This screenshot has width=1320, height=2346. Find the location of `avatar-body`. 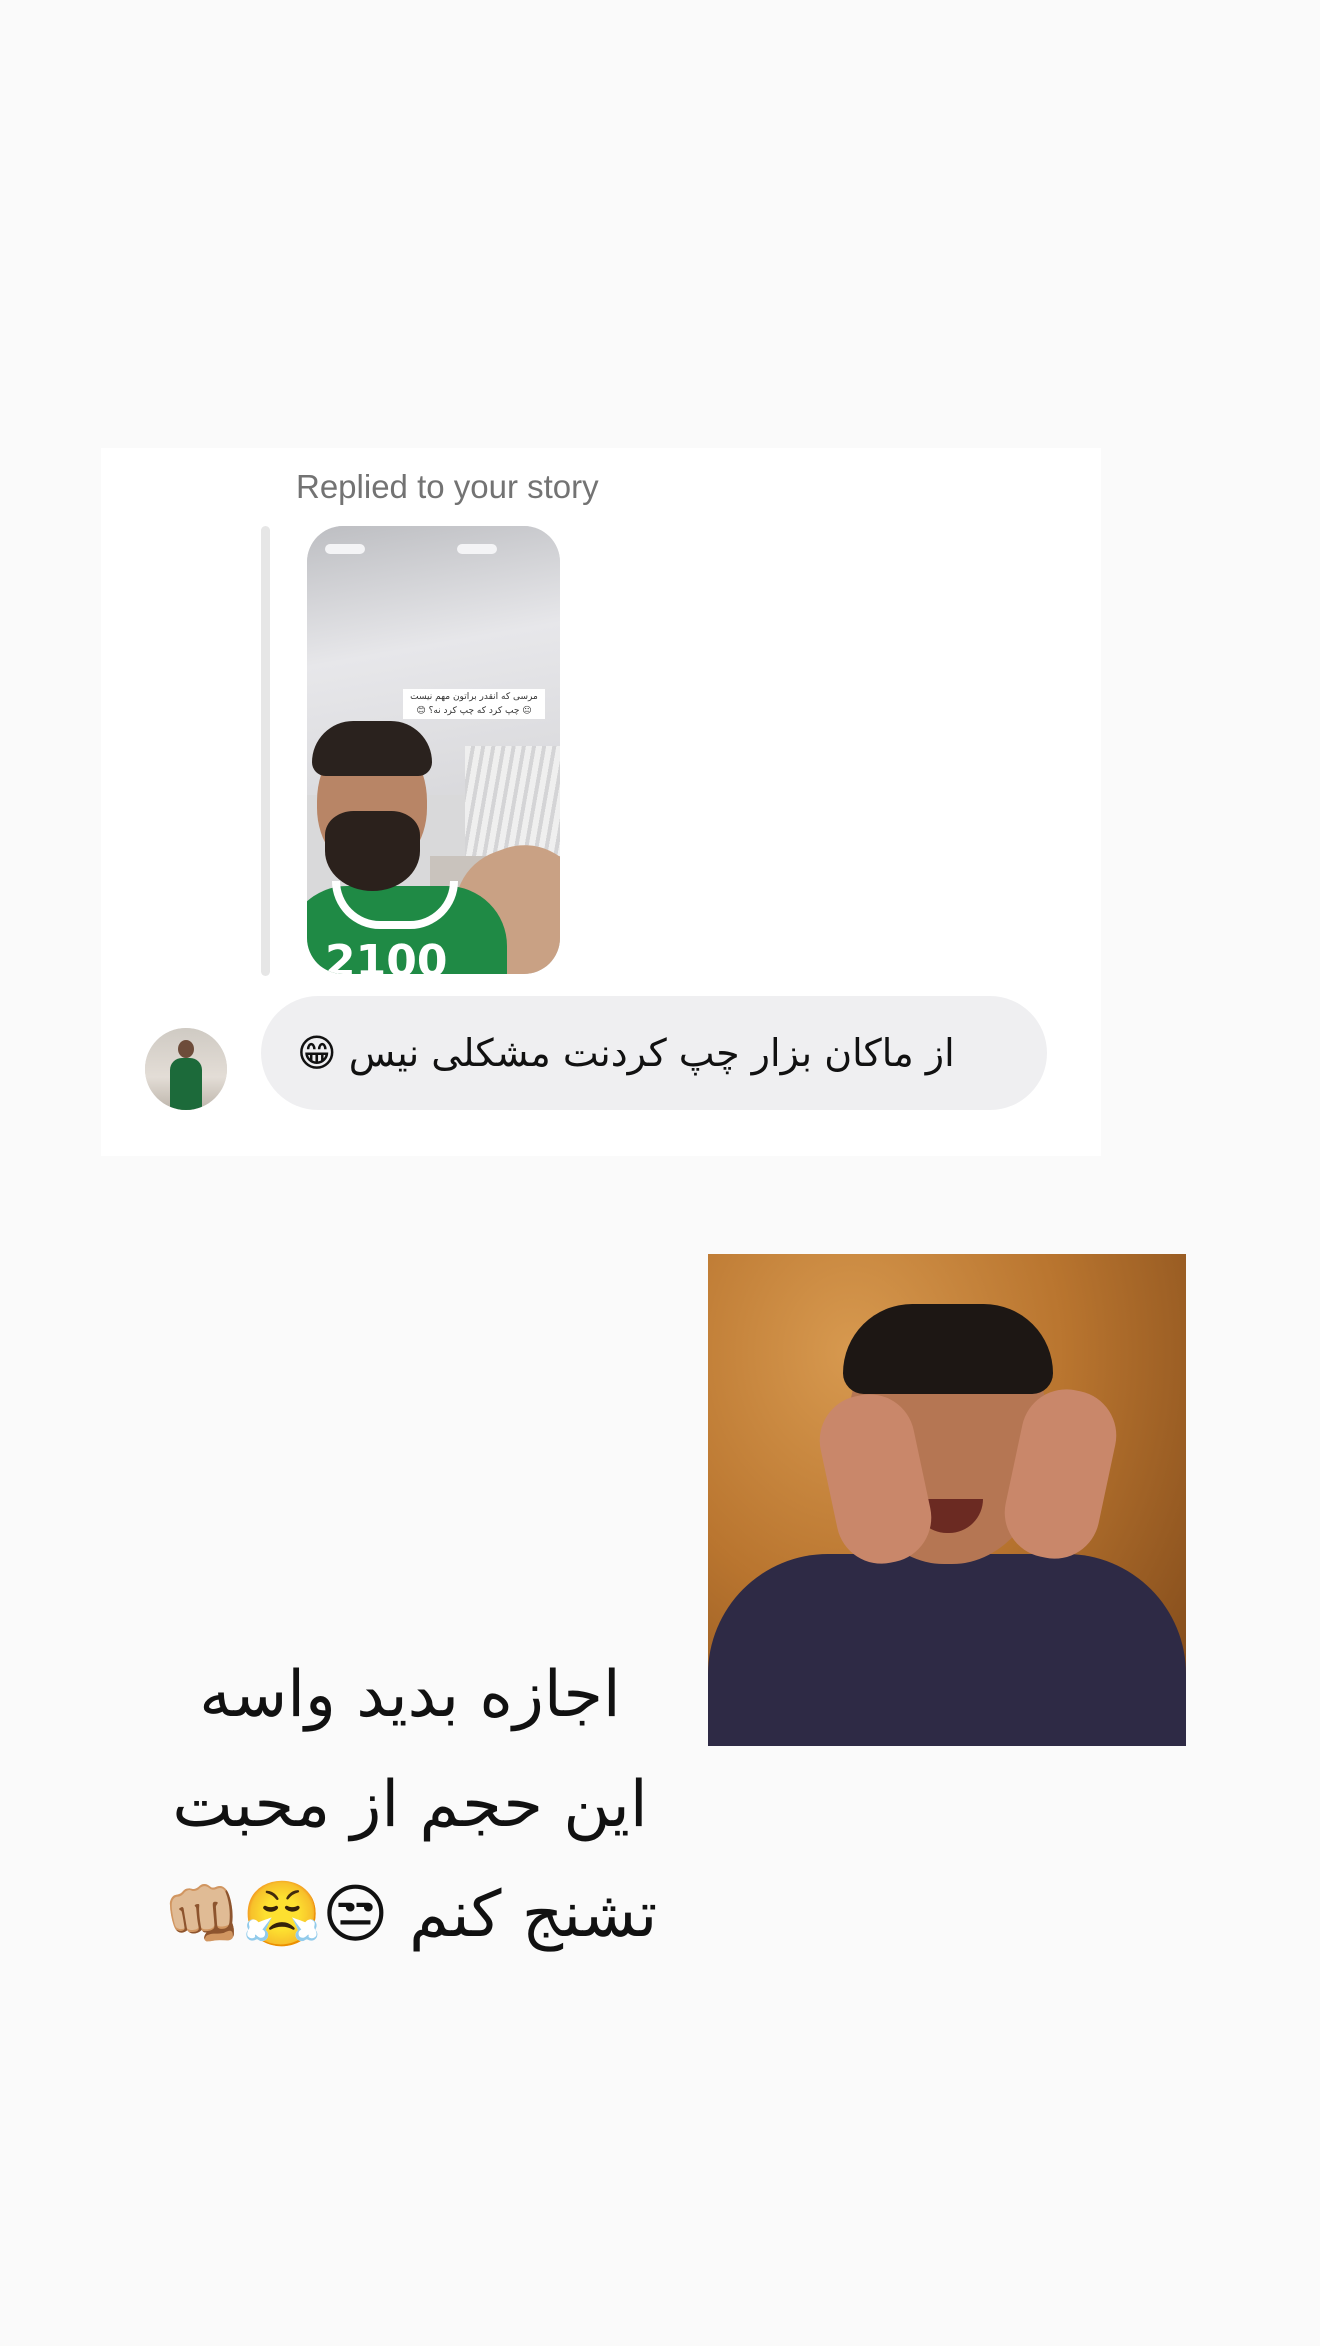

avatar-body is located at coordinates (186, 1084).